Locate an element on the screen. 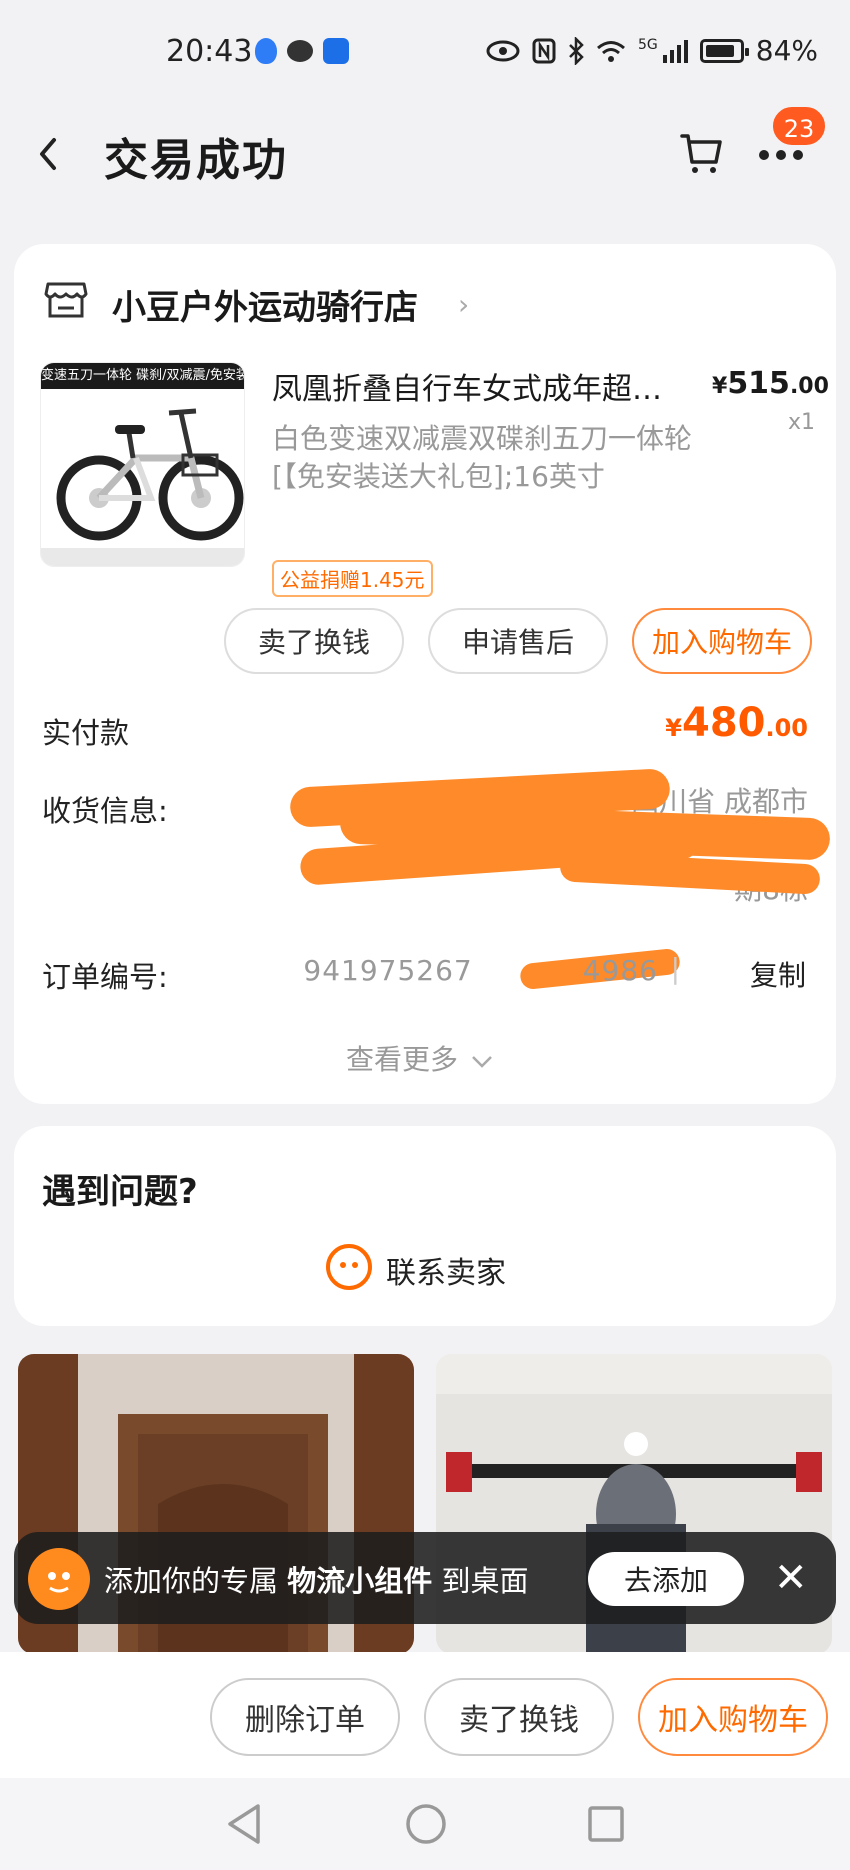  order-number-tail: 4986 is located at coordinates (620, 970).